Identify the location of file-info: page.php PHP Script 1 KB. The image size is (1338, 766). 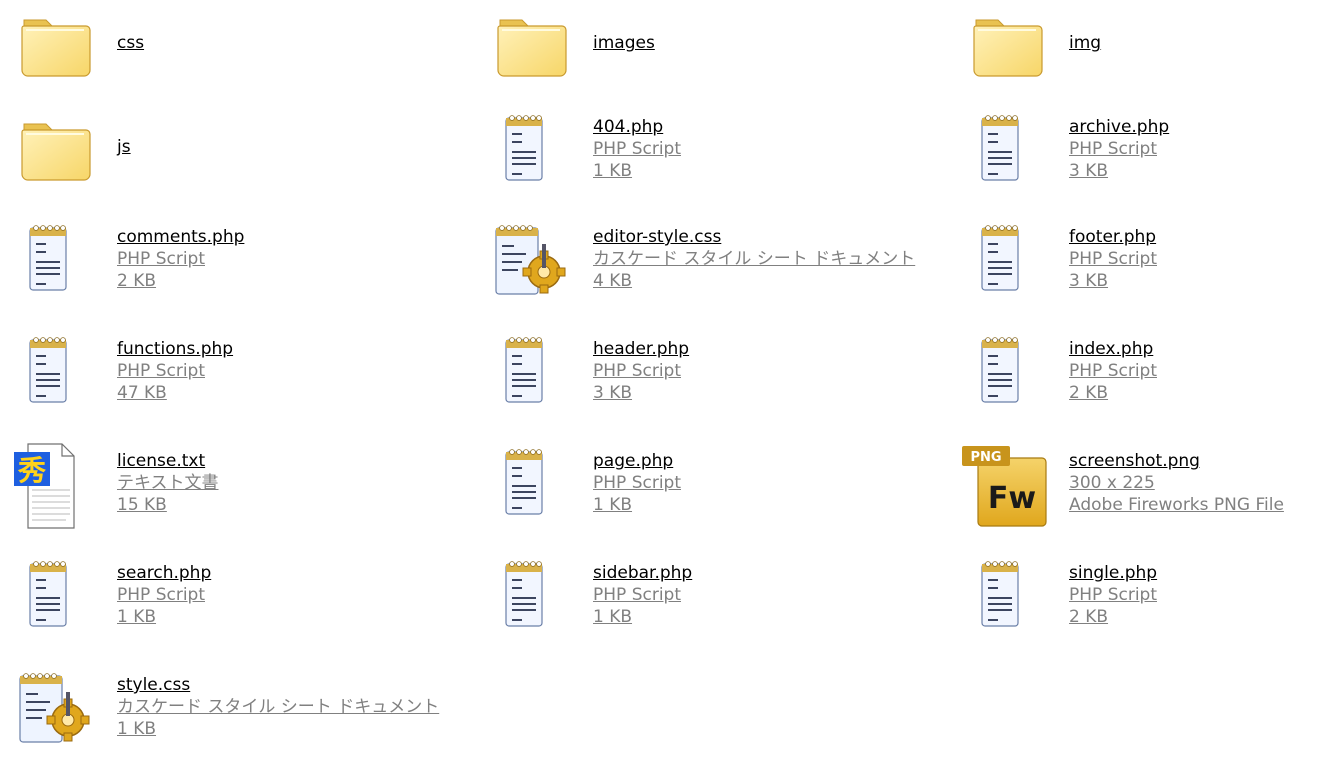
(637, 483).